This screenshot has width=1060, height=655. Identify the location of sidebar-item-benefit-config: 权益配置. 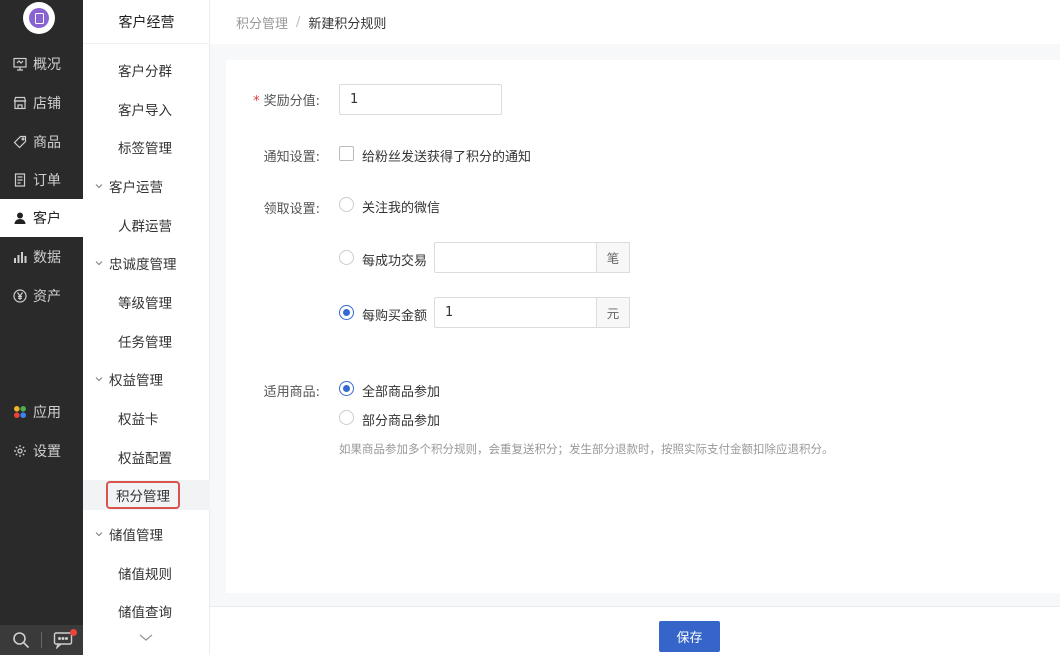
(146, 457).